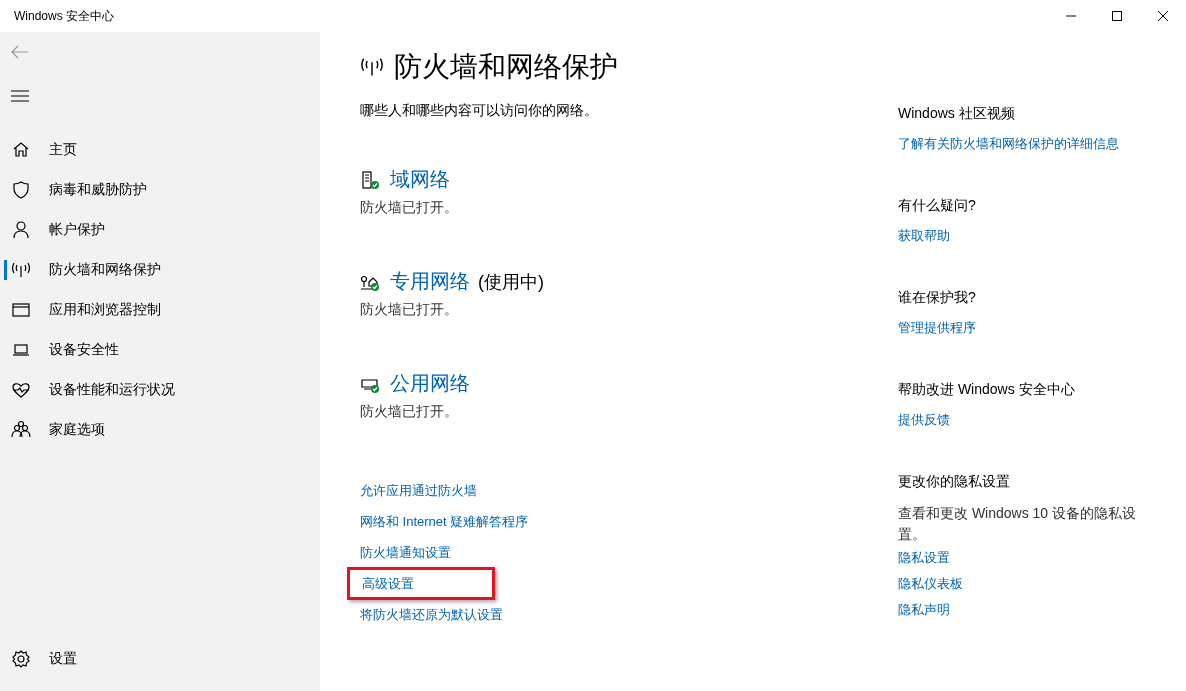  I want to click on sidebar-item: 主页, so click(160, 150).